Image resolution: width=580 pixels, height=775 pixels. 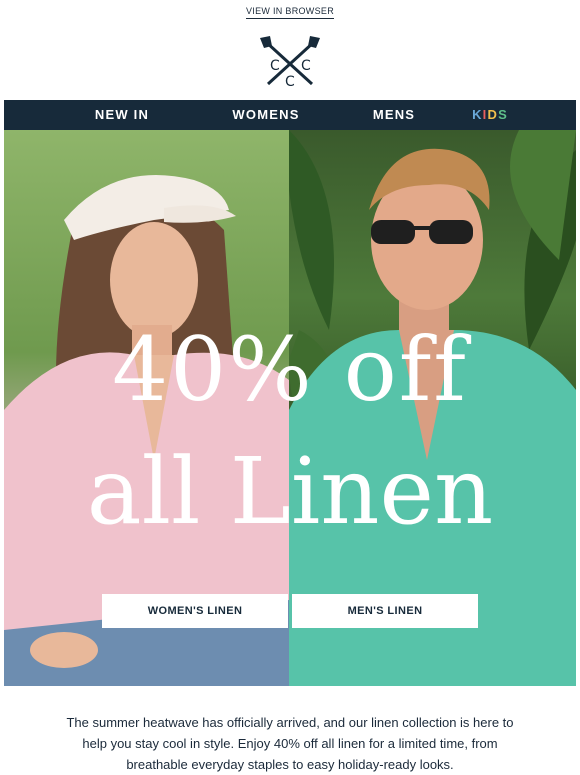 What do you see at coordinates (493, 114) in the screenshot?
I see `kids-label-letter: D` at bounding box center [493, 114].